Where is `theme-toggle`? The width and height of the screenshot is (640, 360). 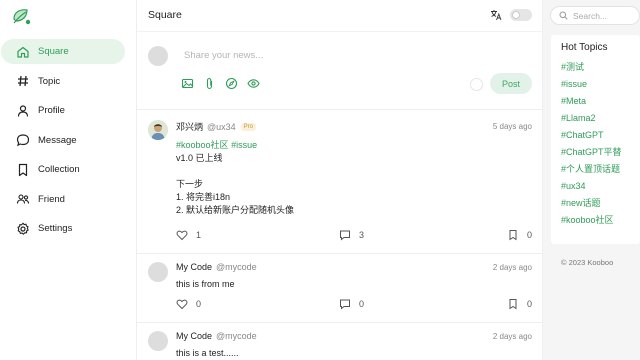
theme-toggle is located at coordinates (521, 15).